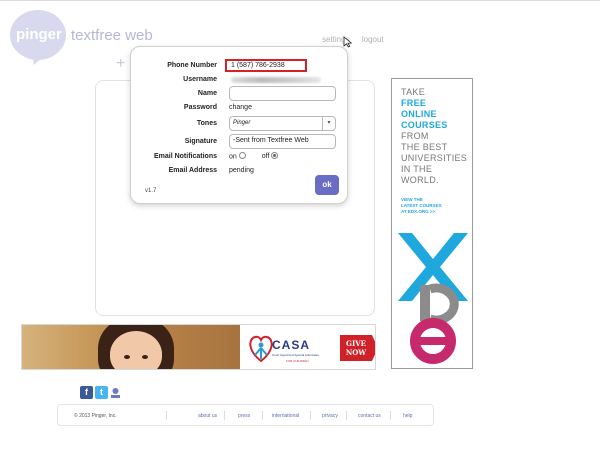 Image resolution: width=600 pixels, height=450 pixels. I want to click on signature-input: -Sent from Textfree Web, so click(282, 141).